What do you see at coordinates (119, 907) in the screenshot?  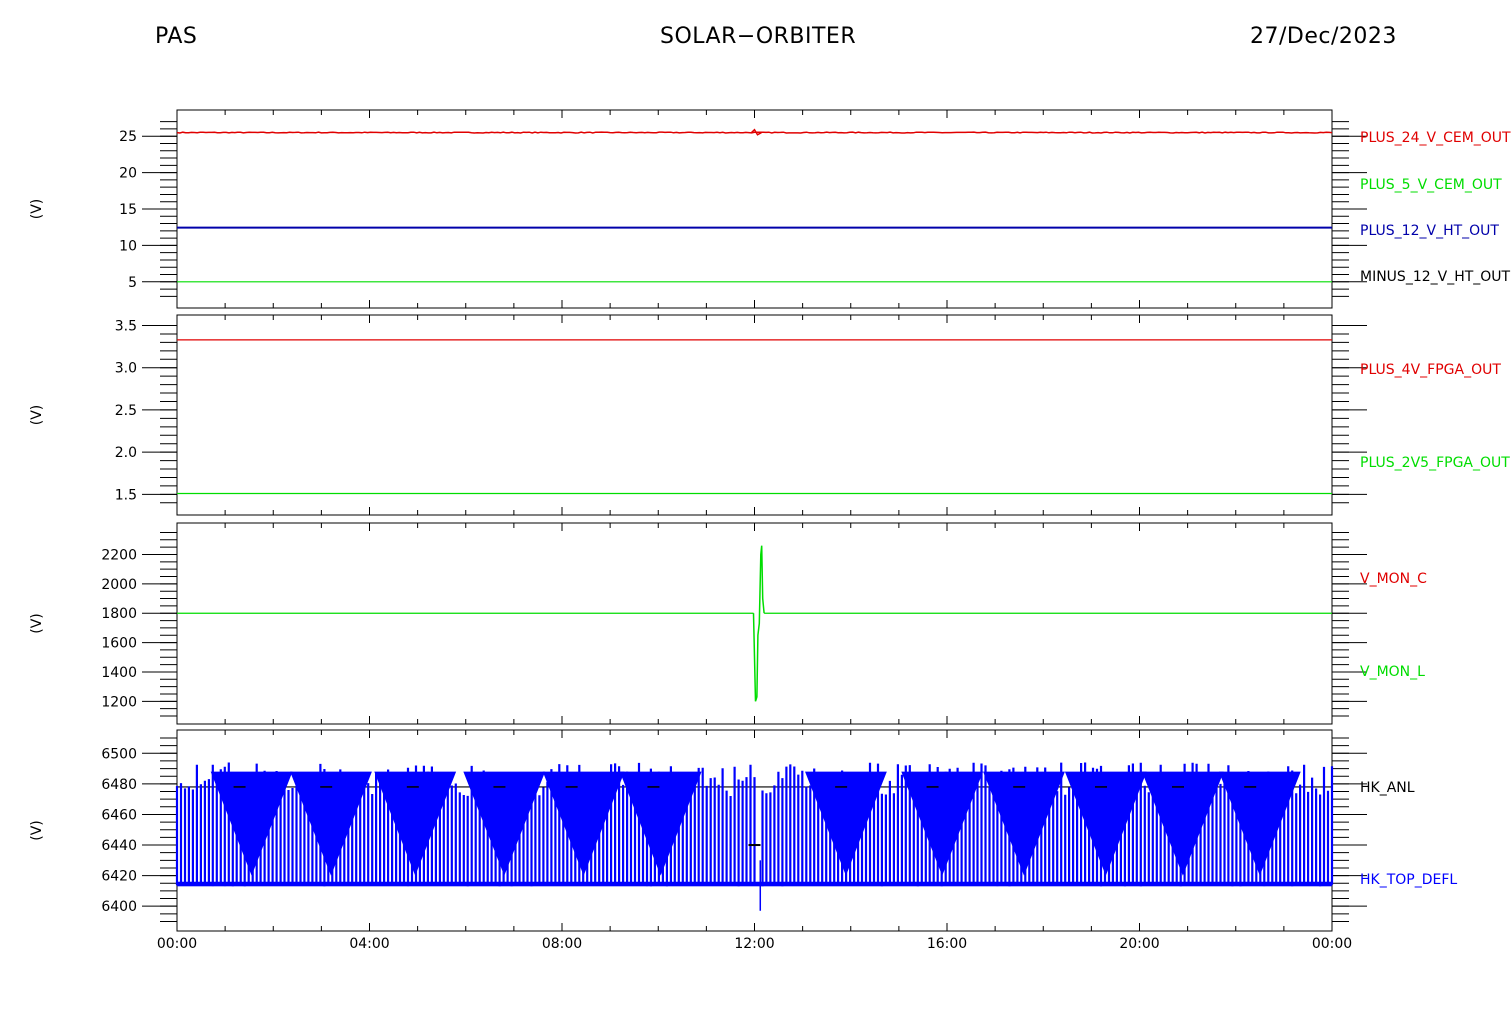 I see `y-tick-label: 6400` at bounding box center [119, 907].